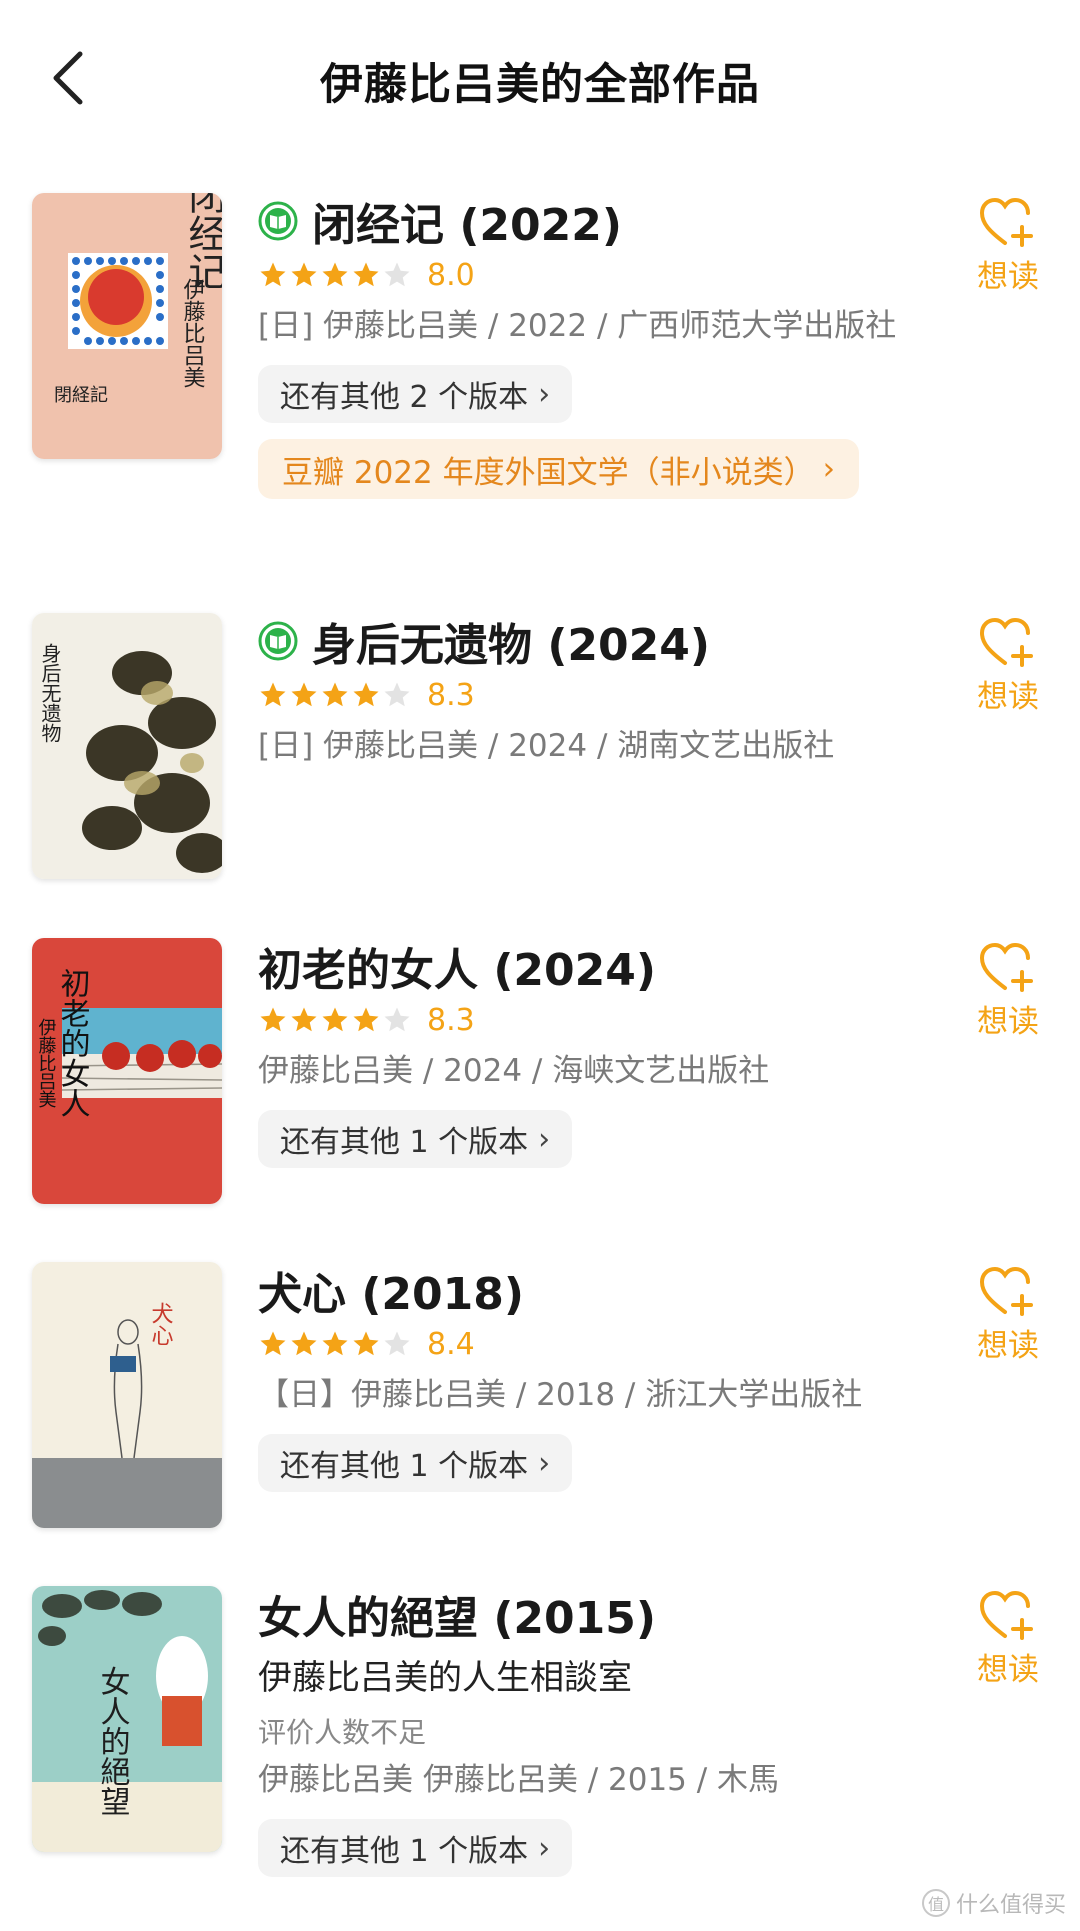  Describe the element at coordinates (50, 693) in the screenshot. I see `cover-title: 身后无遗物` at that location.